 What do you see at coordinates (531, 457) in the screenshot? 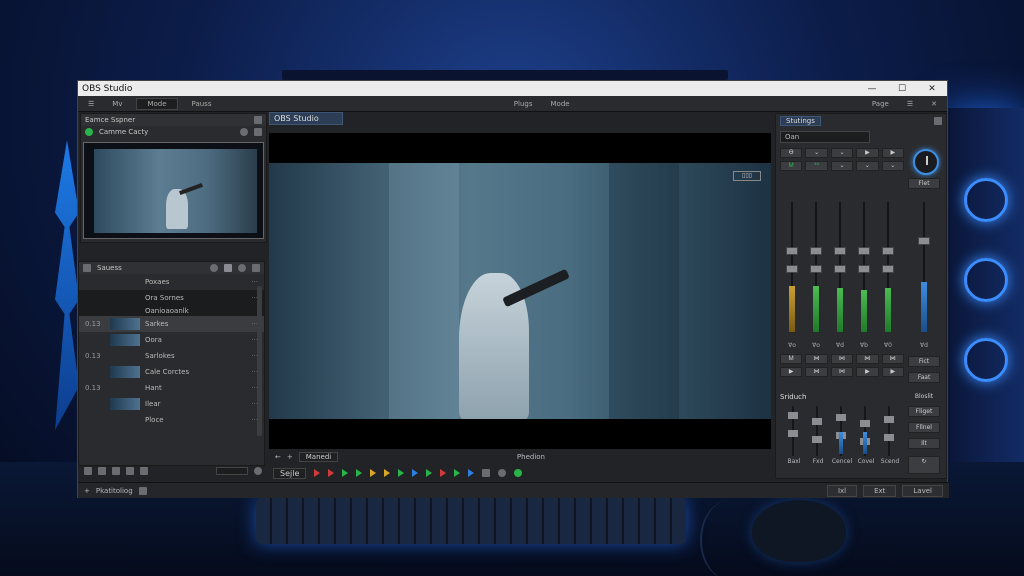
I see `phedion-dropdown: Phedion` at bounding box center [531, 457].